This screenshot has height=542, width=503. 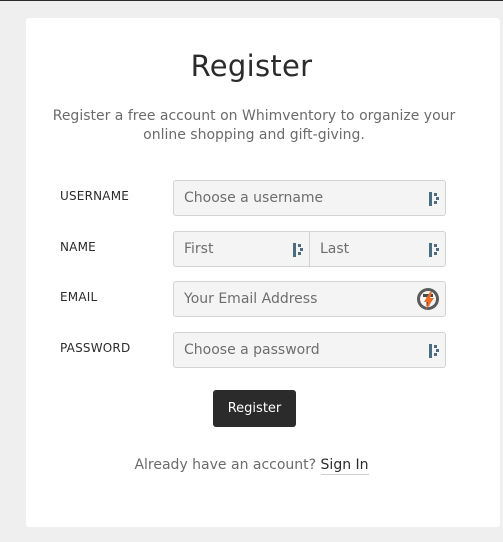 What do you see at coordinates (79, 297) in the screenshot?
I see `email-label: EMAIL` at bounding box center [79, 297].